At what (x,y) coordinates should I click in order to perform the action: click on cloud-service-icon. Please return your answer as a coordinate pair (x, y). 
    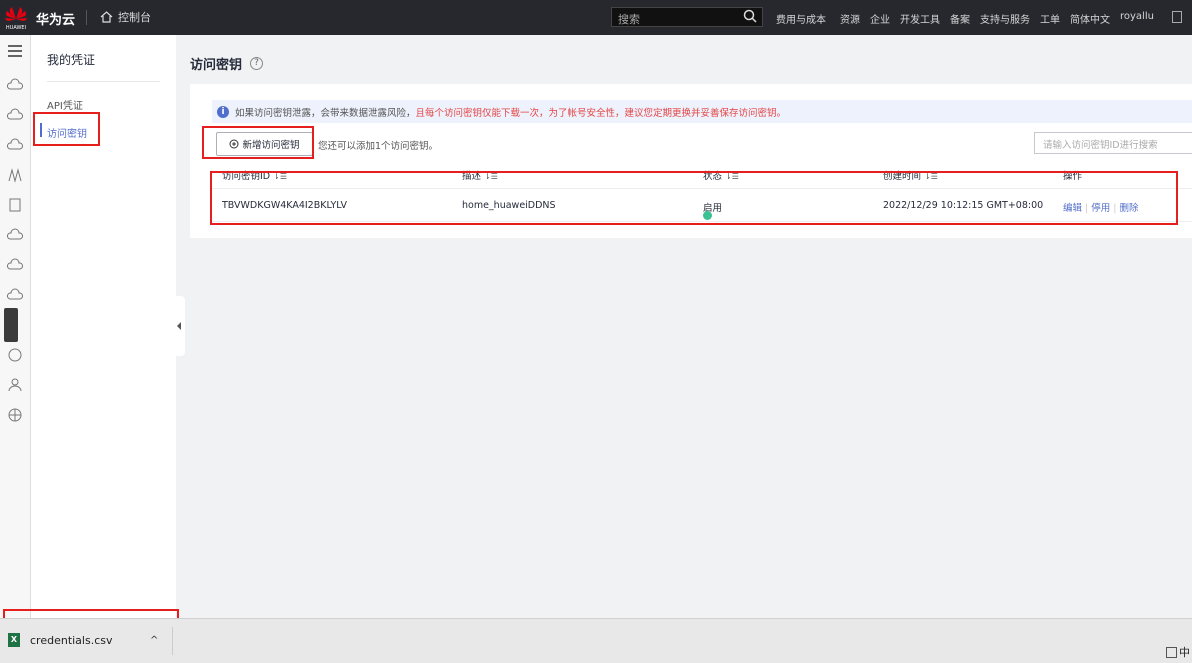
    Looking at the image, I should click on (15, 85).